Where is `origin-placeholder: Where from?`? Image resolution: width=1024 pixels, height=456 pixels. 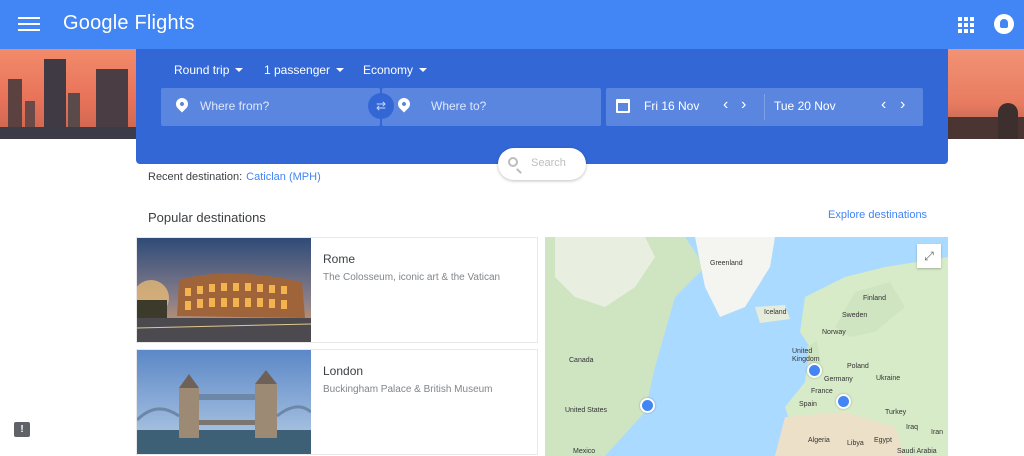
origin-placeholder: Where from? is located at coordinates (235, 106).